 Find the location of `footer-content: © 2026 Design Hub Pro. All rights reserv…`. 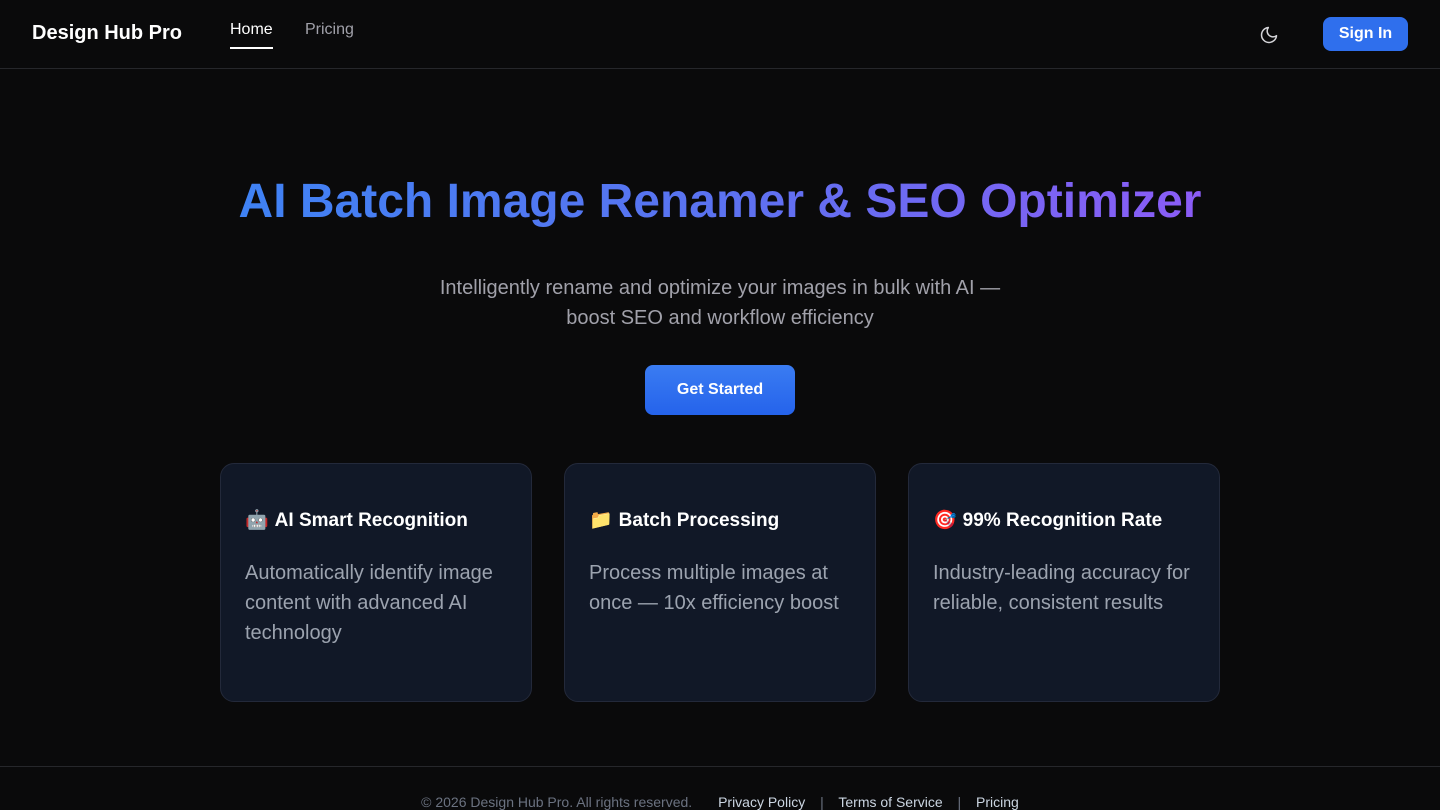

footer-content: © 2026 Design Hub Pro. All rights reserv… is located at coordinates (720, 802).